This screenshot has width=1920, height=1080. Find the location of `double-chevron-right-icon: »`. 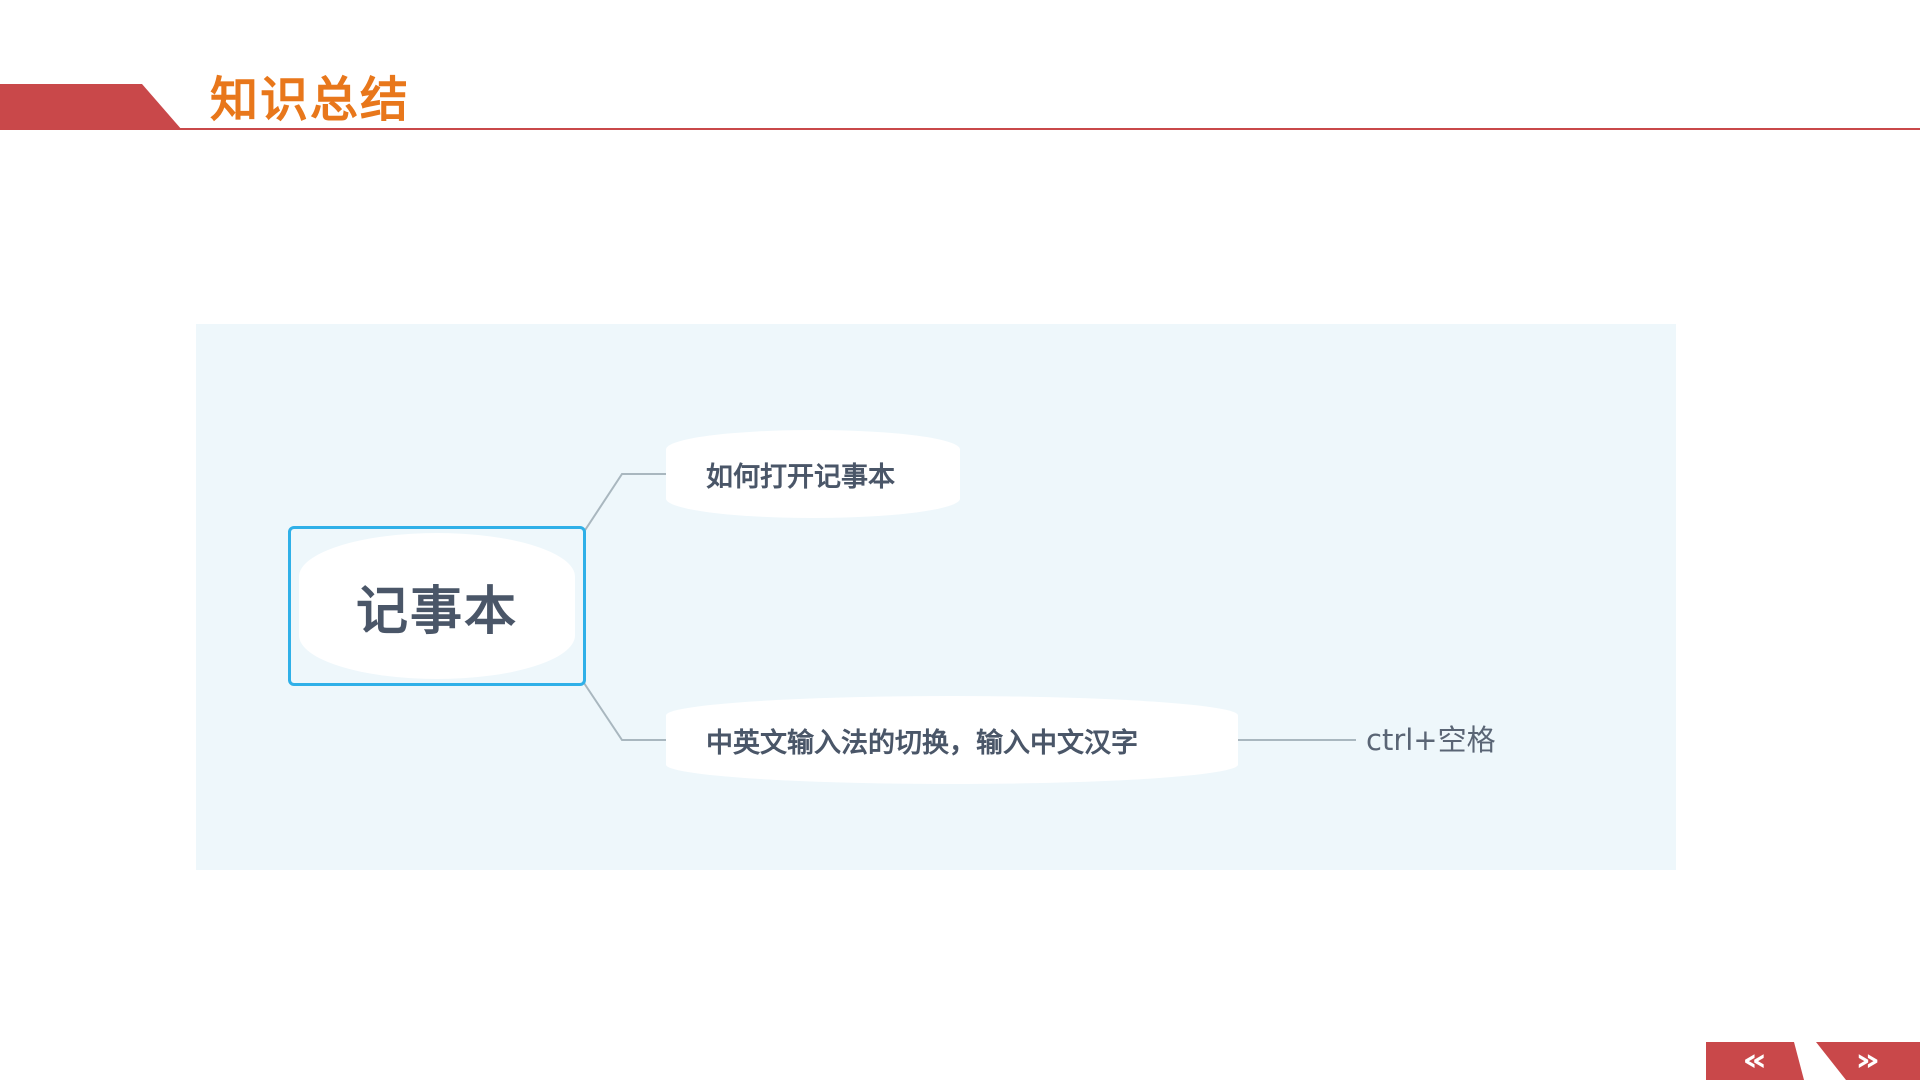

double-chevron-right-icon: » is located at coordinates (1868, 1060).